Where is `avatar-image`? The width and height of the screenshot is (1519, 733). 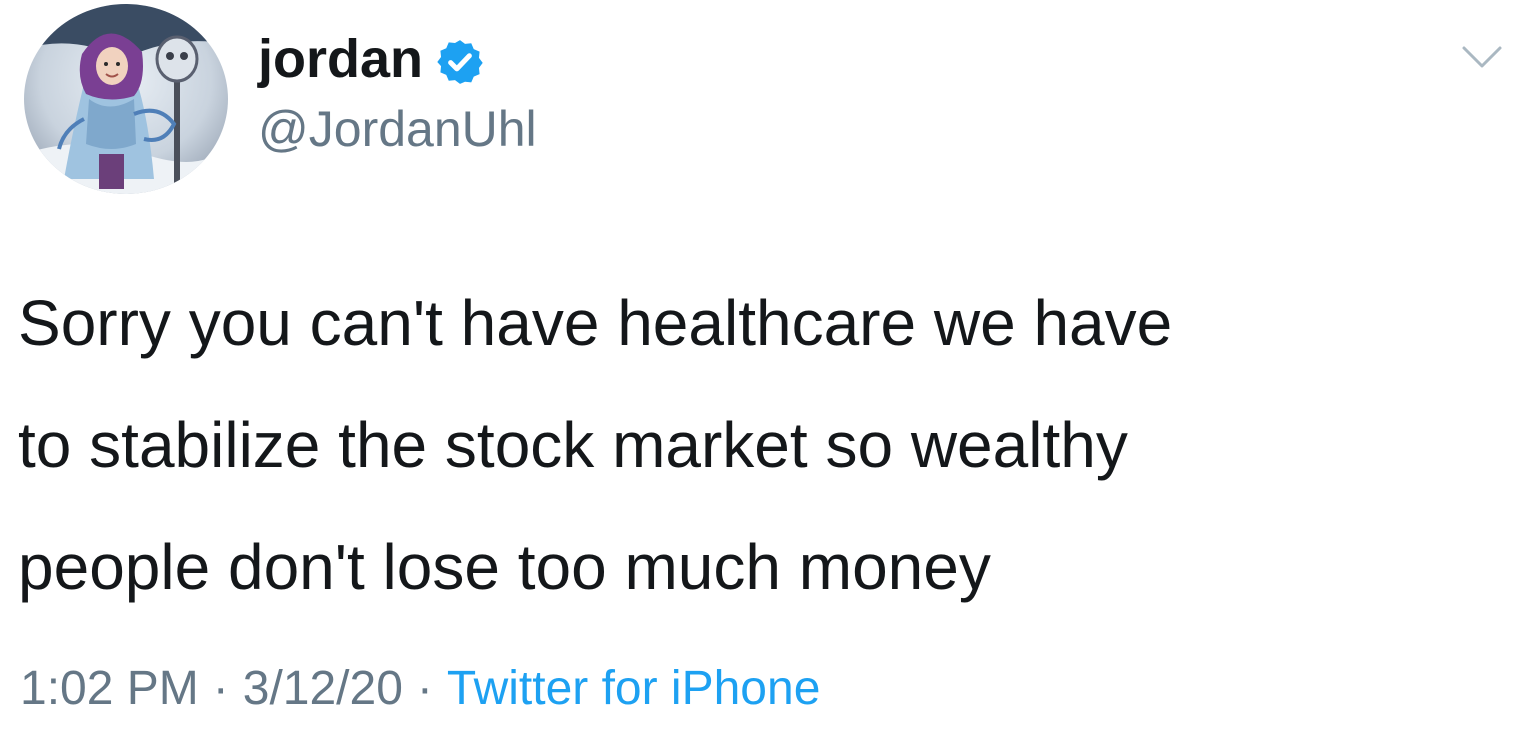 avatar-image is located at coordinates (126, 99).